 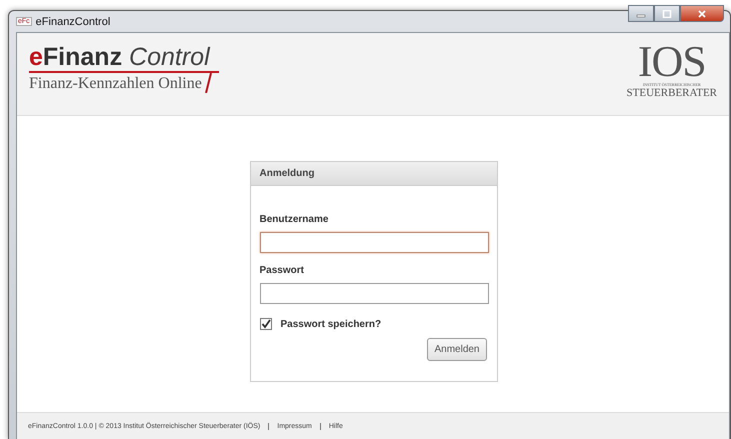 I want to click on minimize-button, so click(x=641, y=13).